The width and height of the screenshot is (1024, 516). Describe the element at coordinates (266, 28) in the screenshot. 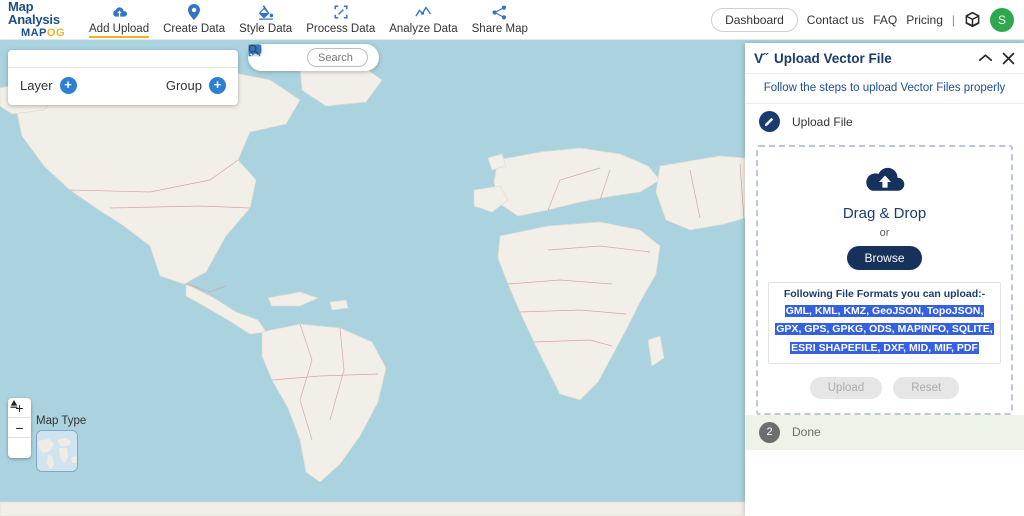

I see `nav-label-style-data: Style Data` at that location.